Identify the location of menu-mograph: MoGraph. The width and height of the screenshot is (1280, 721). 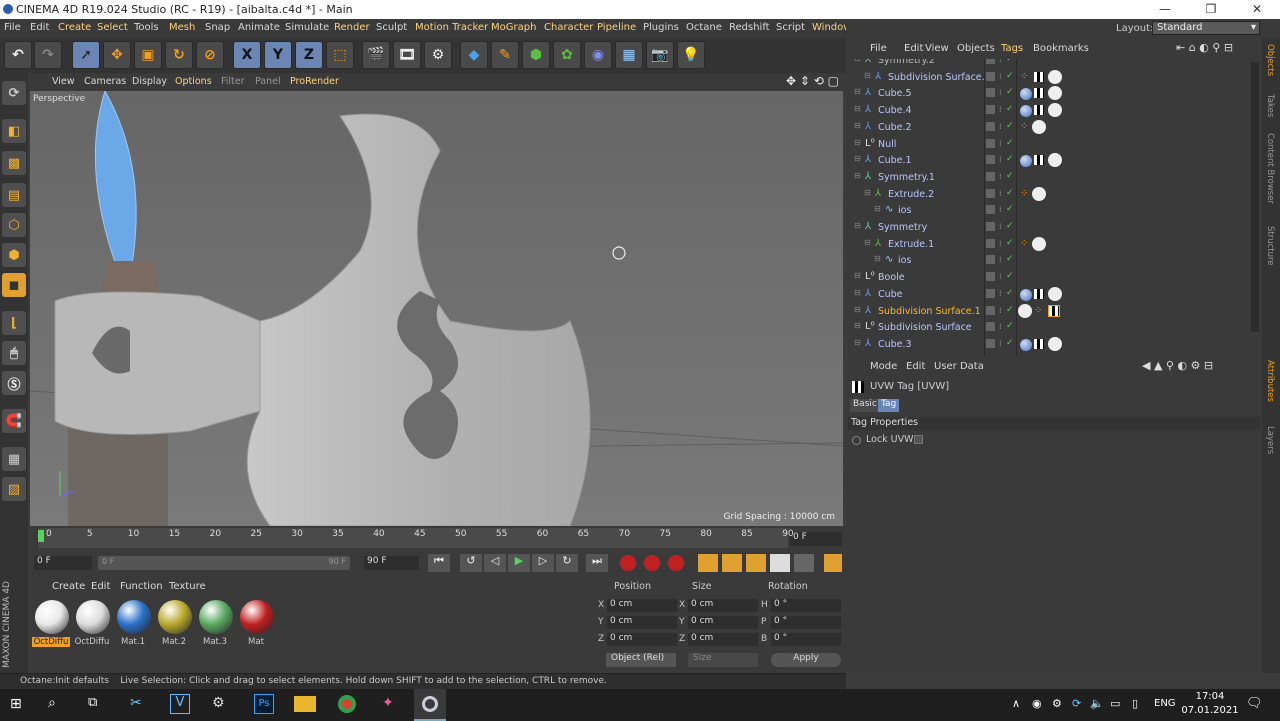
(513, 27).